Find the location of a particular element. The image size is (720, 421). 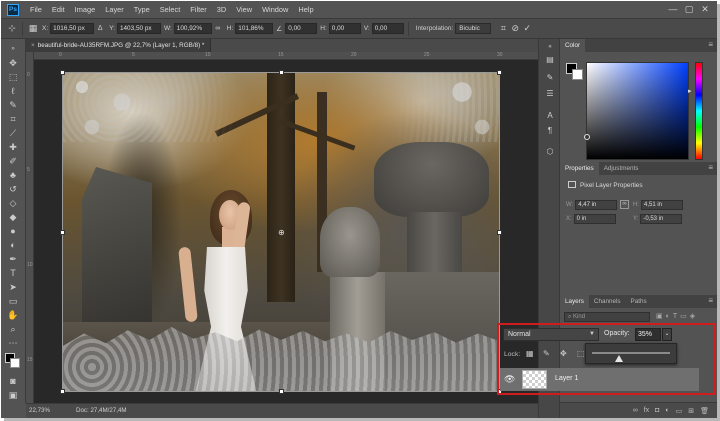

tab-channels: Channels is located at coordinates (607, 301).